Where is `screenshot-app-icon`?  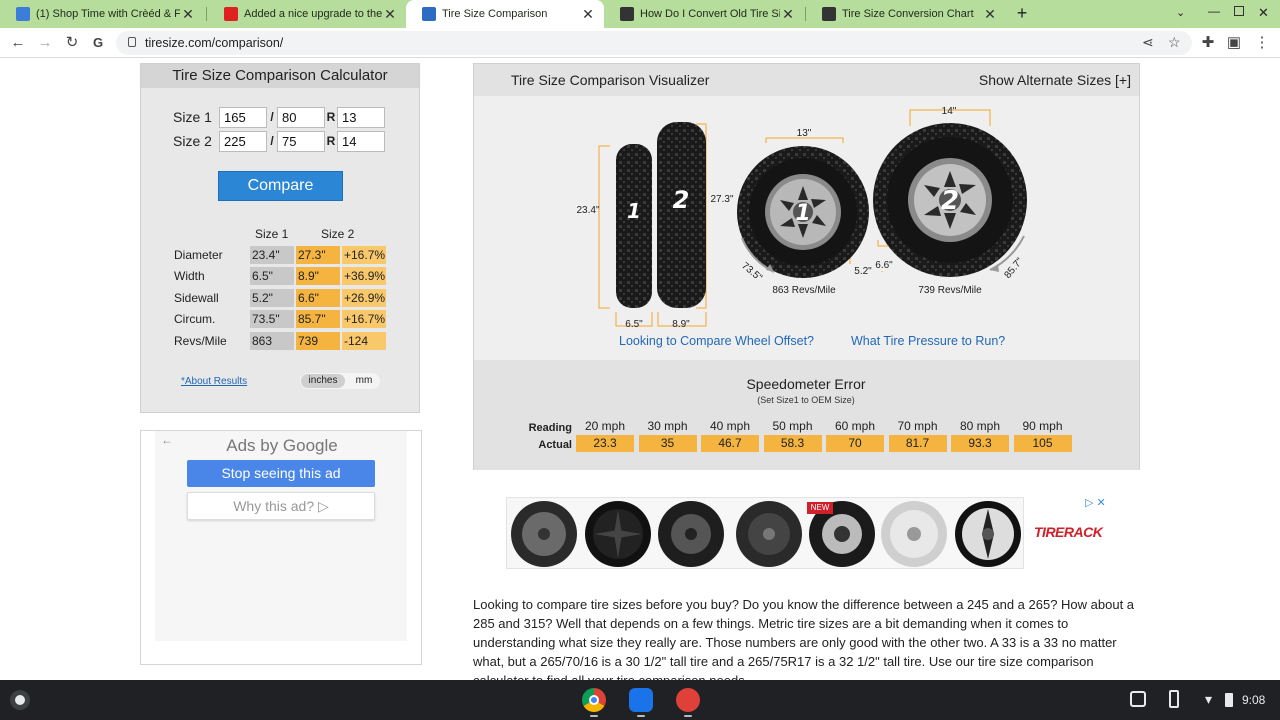 screenshot-app-icon is located at coordinates (688, 700).